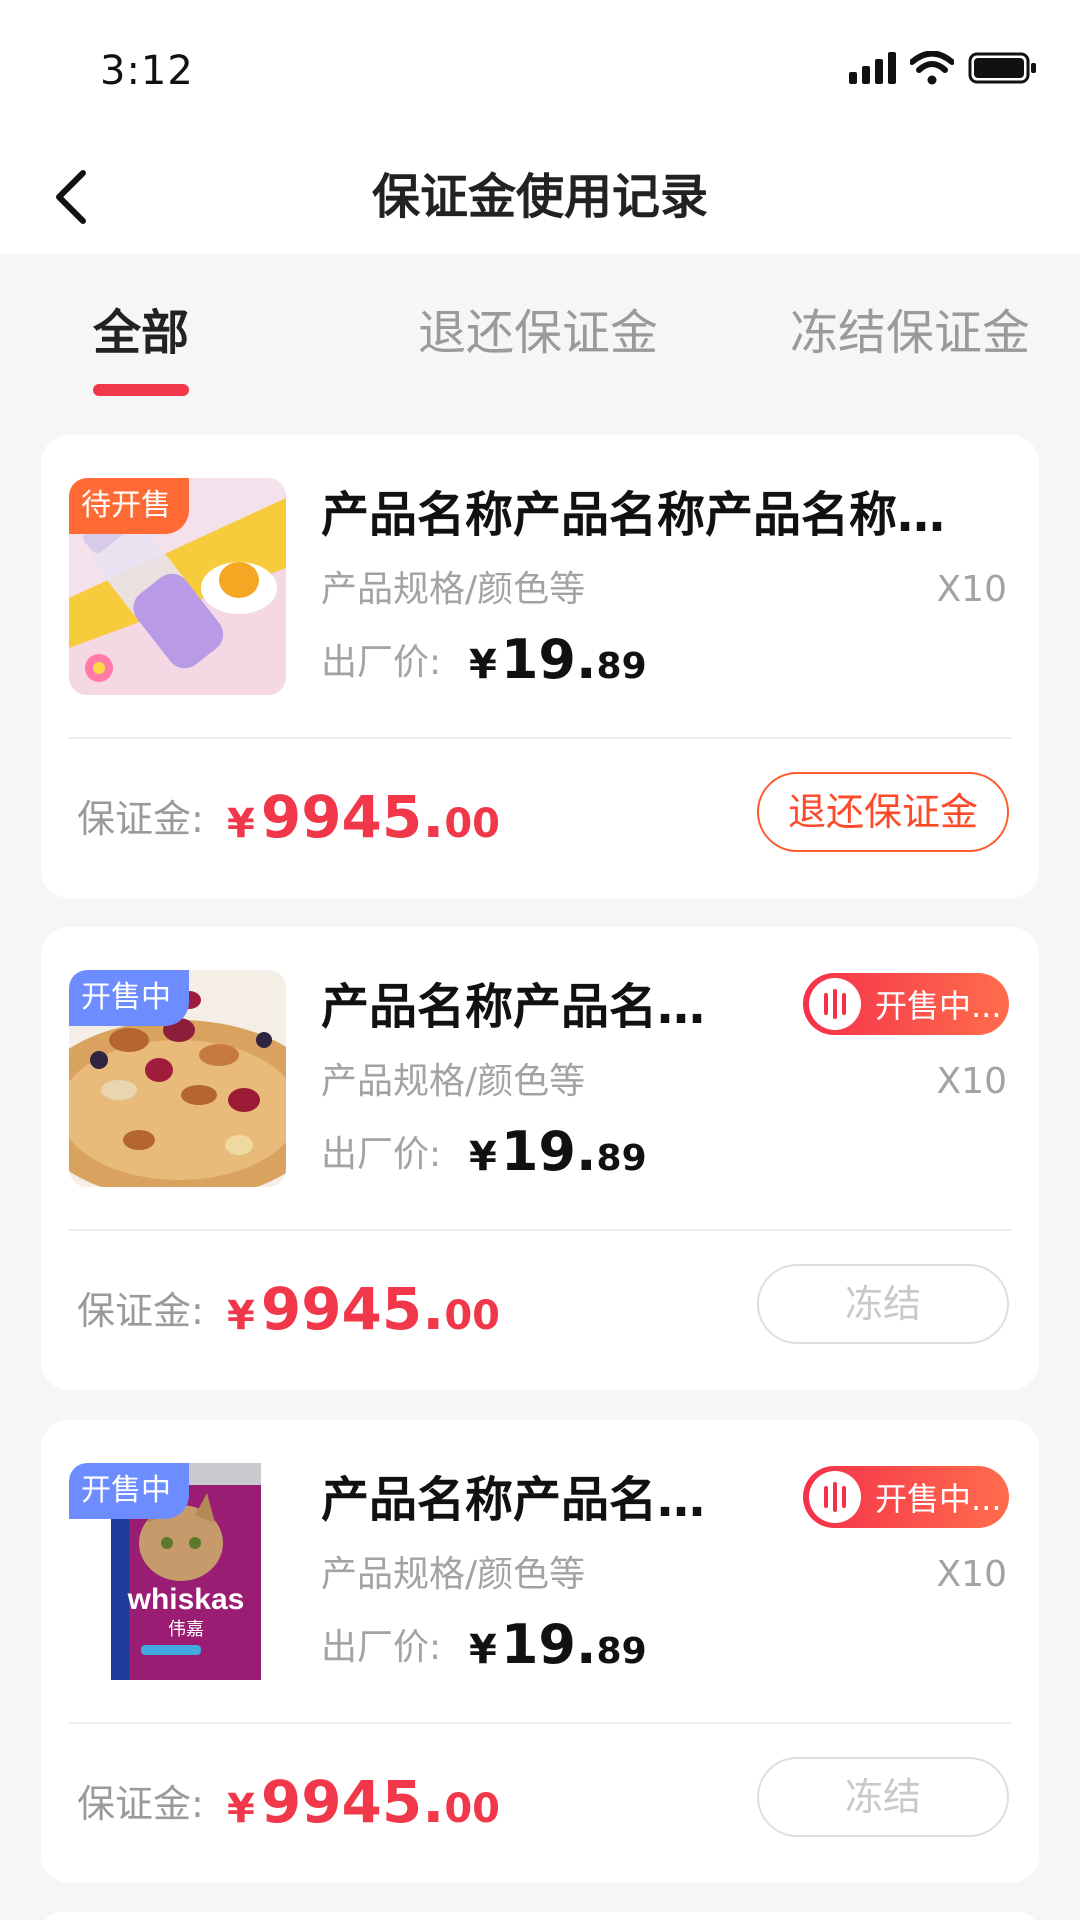 This screenshot has width=1080, height=1920. What do you see at coordinates (177, 1571) in the screenshot?
I see `product-thumbnail: whiskas 伟嘉 开售中` at bounding box center [177, 1571].